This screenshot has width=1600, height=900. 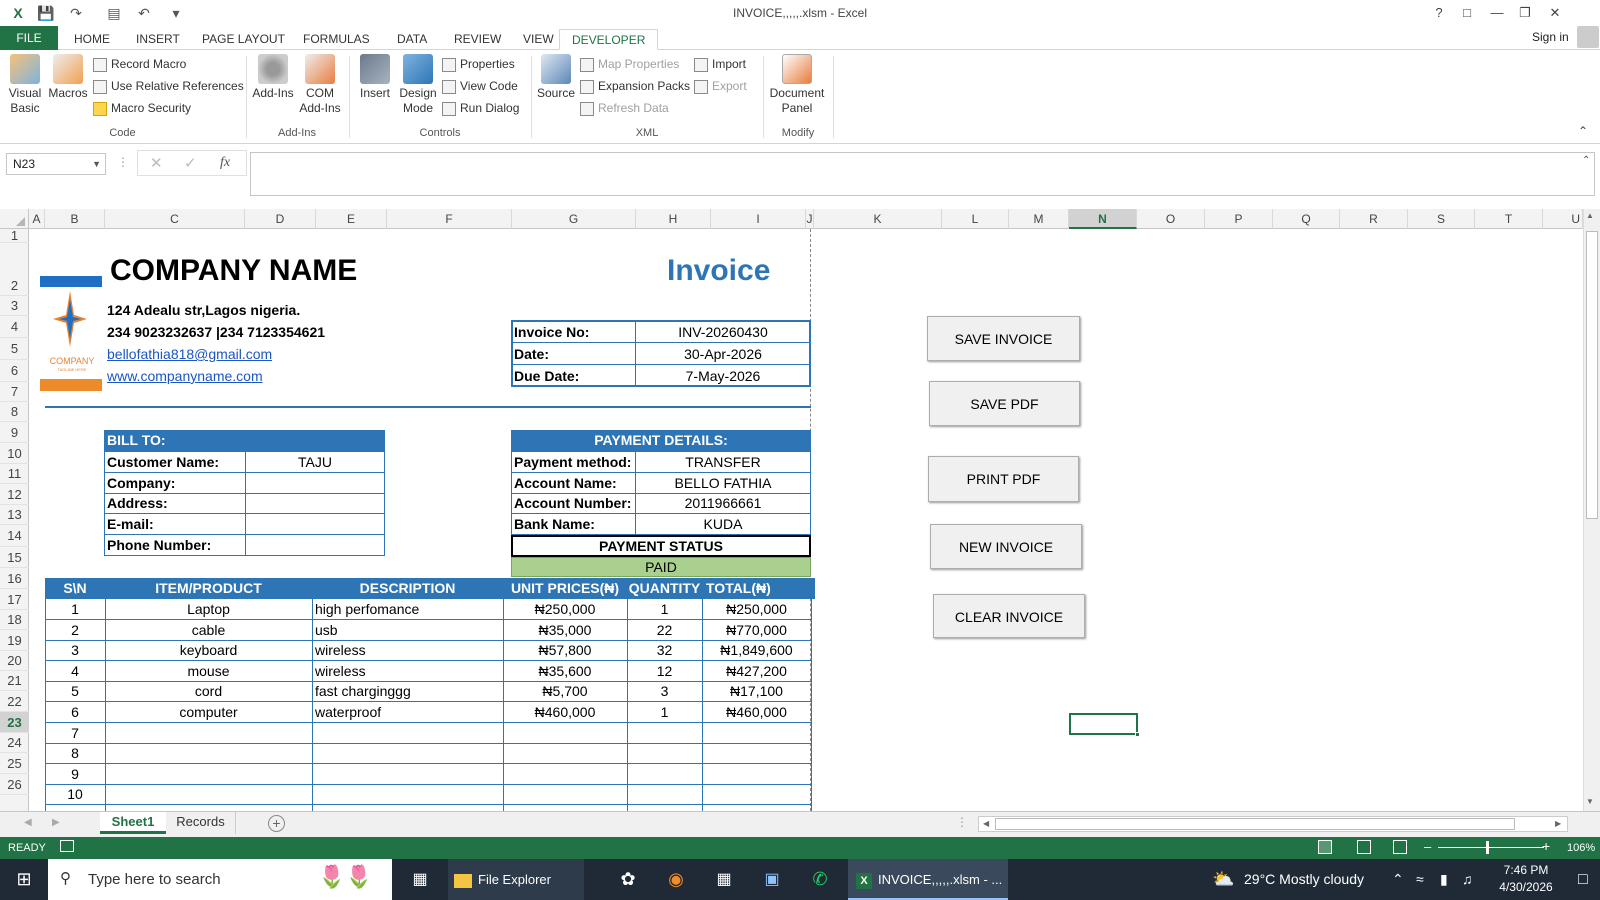 What do you see at coordinates (1137, 734) in the screenshot?
I see `fill-handle` at bounding box center [1137, 734].